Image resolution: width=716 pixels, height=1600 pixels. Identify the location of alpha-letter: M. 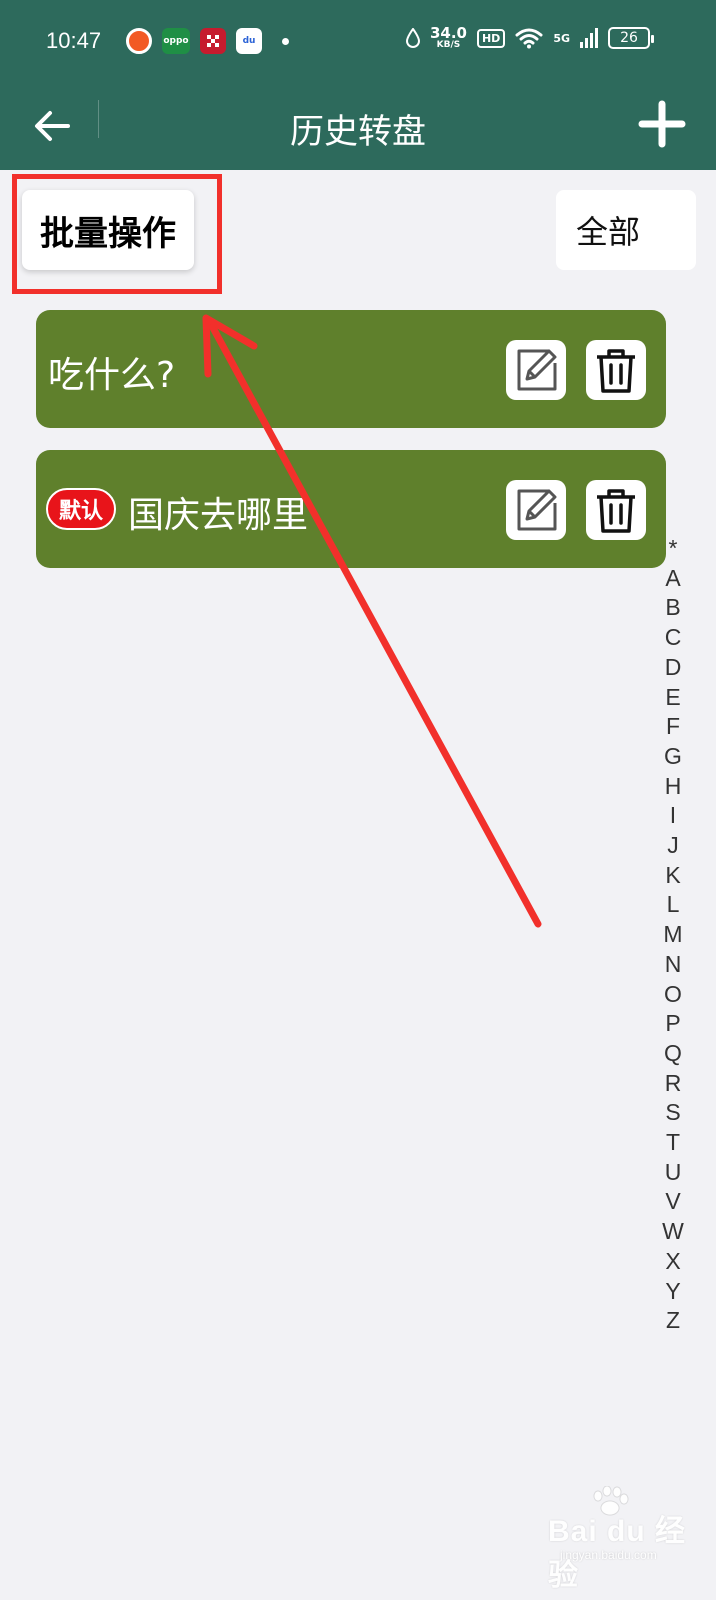
(672, 935).